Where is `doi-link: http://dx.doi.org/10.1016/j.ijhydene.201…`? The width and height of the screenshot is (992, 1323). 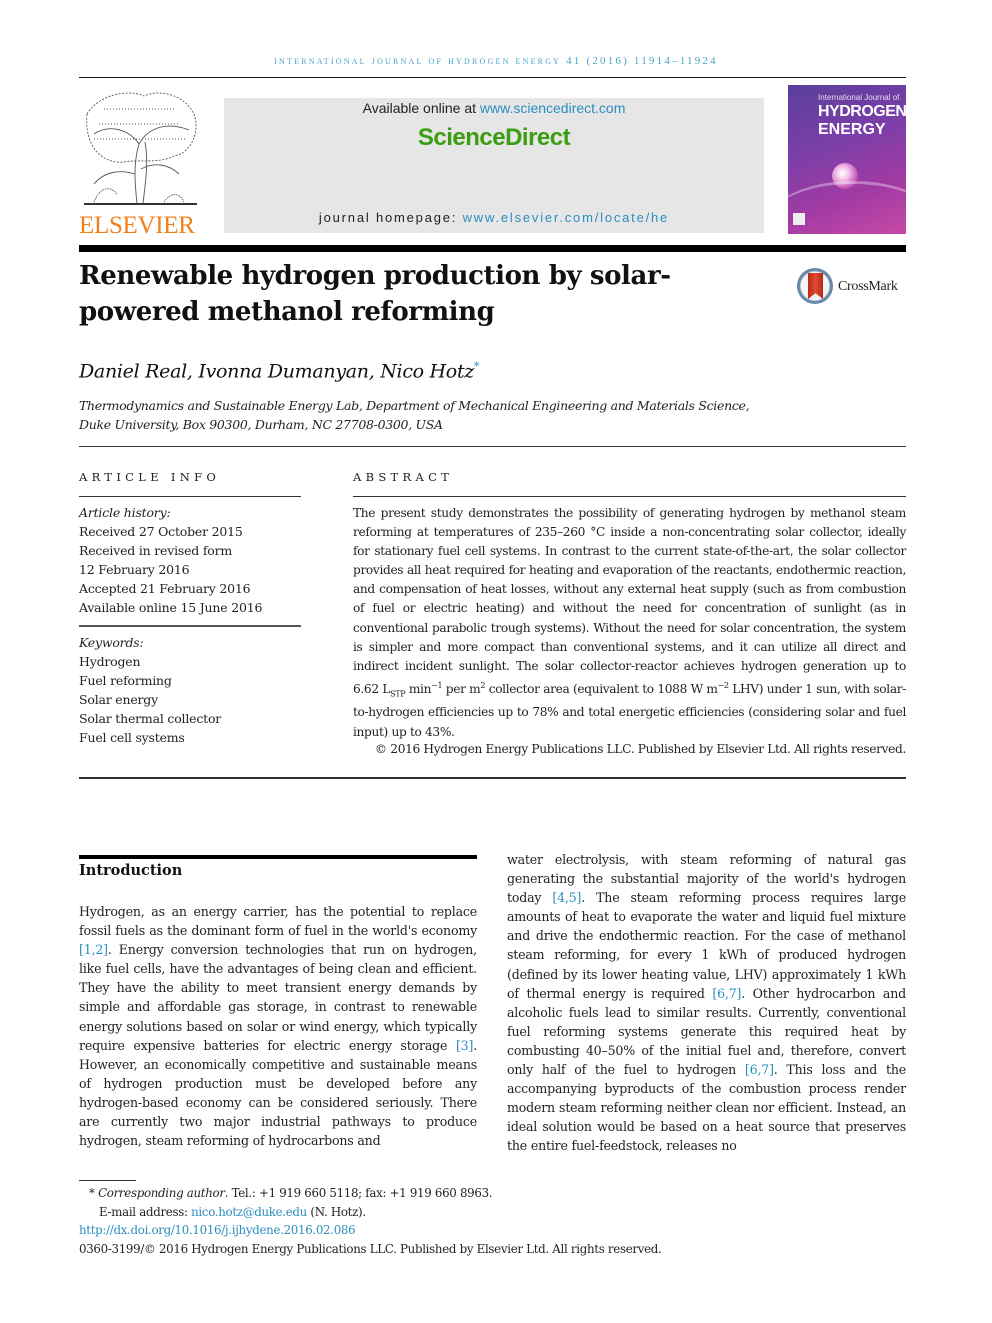 doi-link: http://dx.doi.org/10.1016/j.ijhydene.201… is located at coordinates (217, 1230).